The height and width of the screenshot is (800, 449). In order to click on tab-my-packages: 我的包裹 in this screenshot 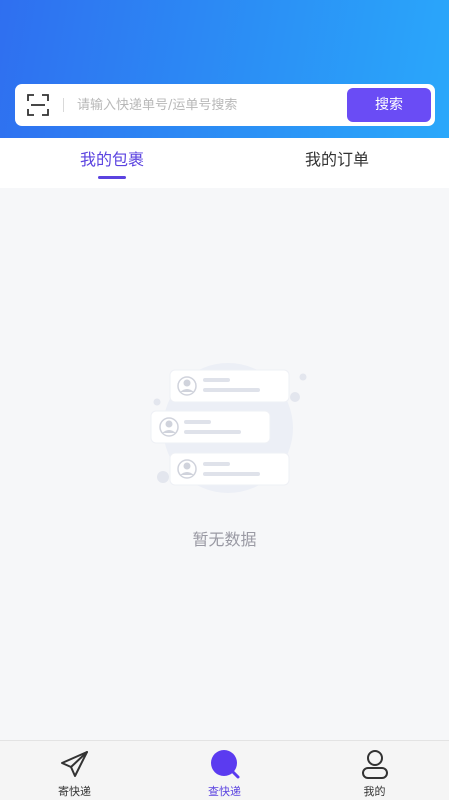, I will do `click(112, 163)`.